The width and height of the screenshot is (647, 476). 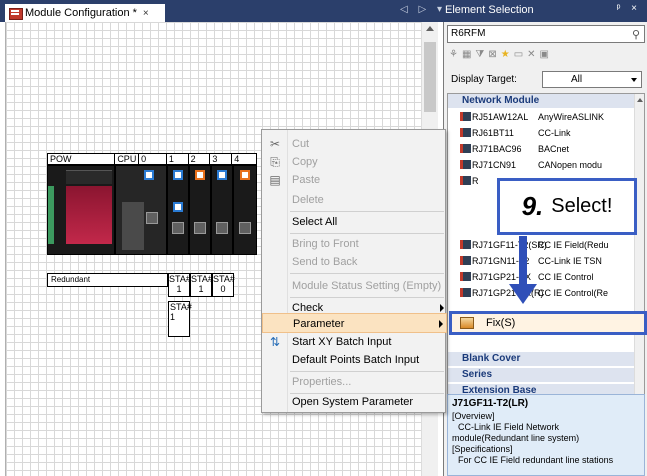 What do you see at coordinates (180, 319) in the screenshot?
I see `station-label-extra: STA# 1` at bounding box center [180, 319].